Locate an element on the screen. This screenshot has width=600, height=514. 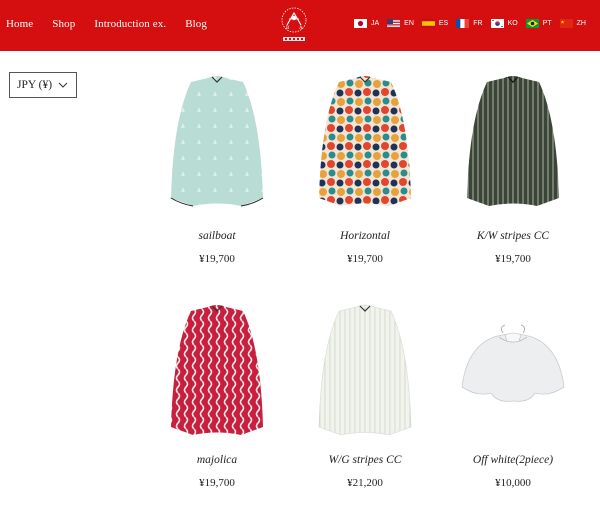
main-nav: Home Shop Introduction ex. Blog is located at coordinates (116, 24).